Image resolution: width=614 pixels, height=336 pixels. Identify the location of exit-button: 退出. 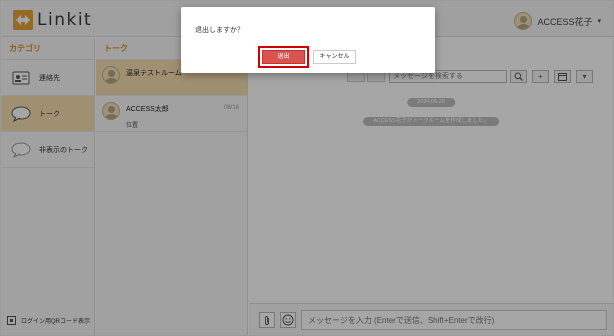
(283, 57).